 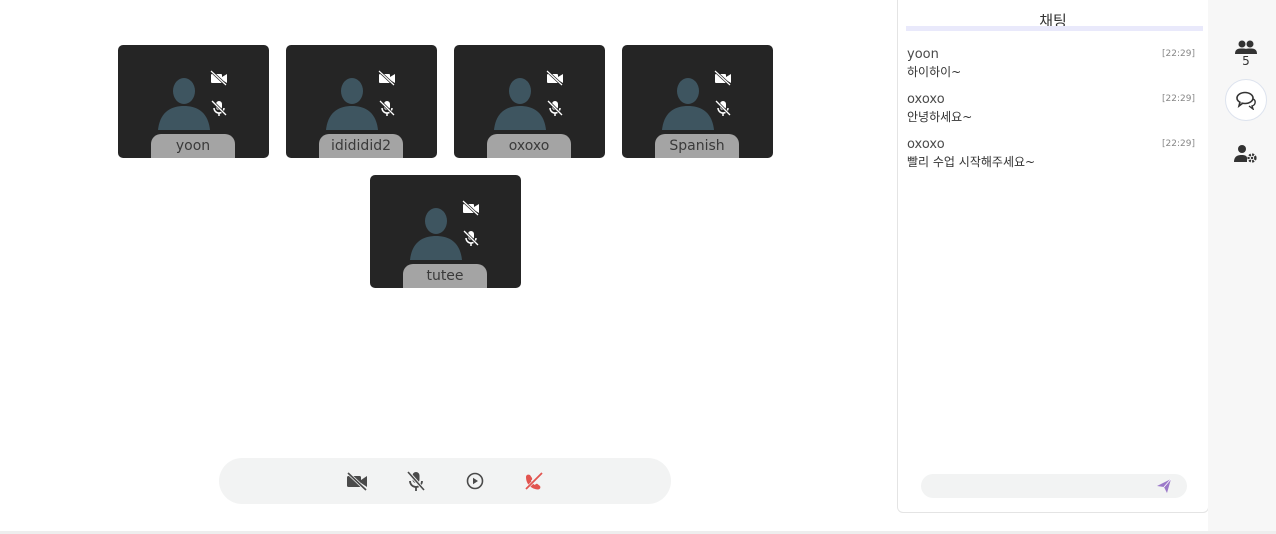 I want to click on message-text: 하이하이~, so click(x=934, y=72).